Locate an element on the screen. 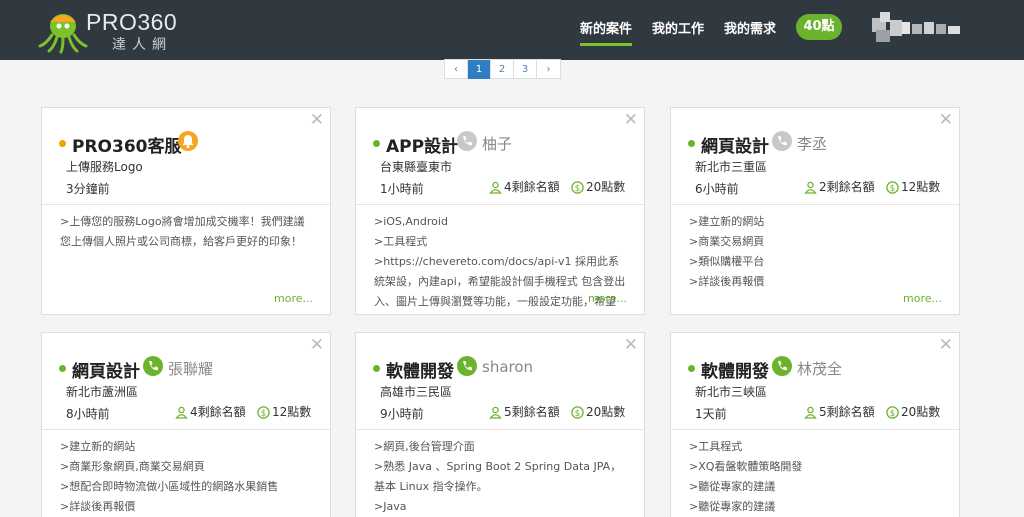 This screenshot has width=1024, height=517. points-badge: 40點 is located at coordinates (819, 27).